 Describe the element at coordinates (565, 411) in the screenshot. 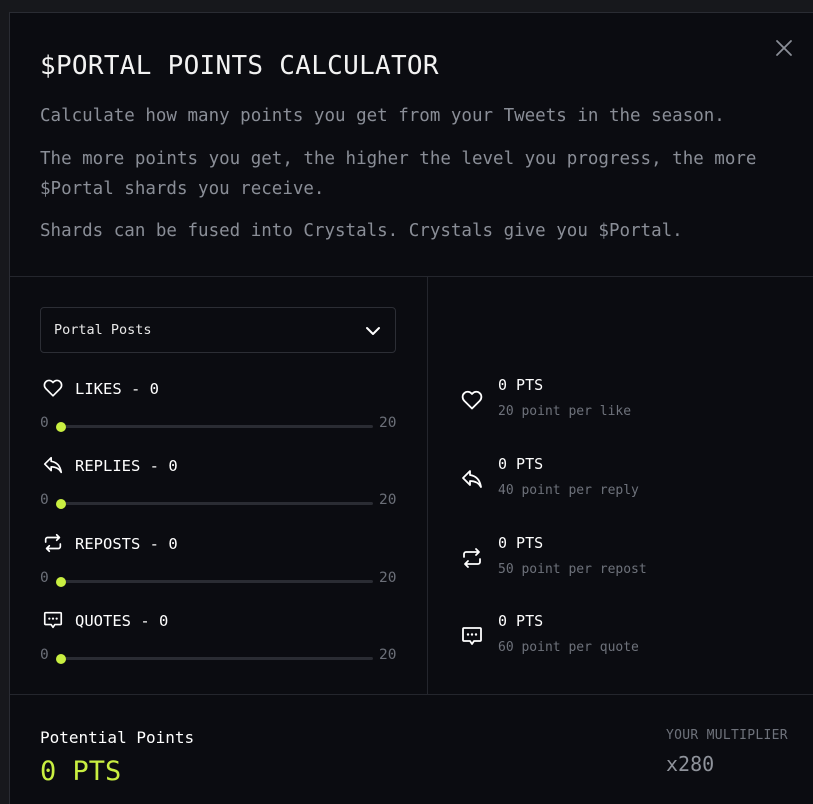

I see `likes-points-rate: 20 point per like` at that location.